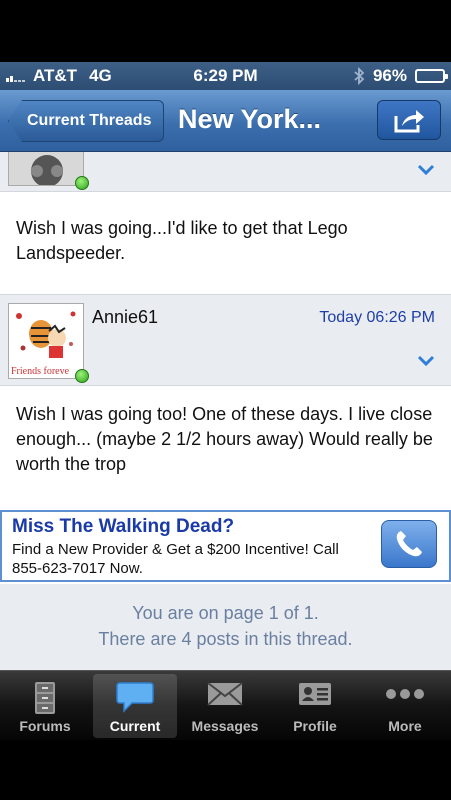 The height and width of the screenshot is (800, 451). What do you see at coordinates (135, 726) in the screenshot?
I see `tab-label: Current` at bounding box center [135, 726].